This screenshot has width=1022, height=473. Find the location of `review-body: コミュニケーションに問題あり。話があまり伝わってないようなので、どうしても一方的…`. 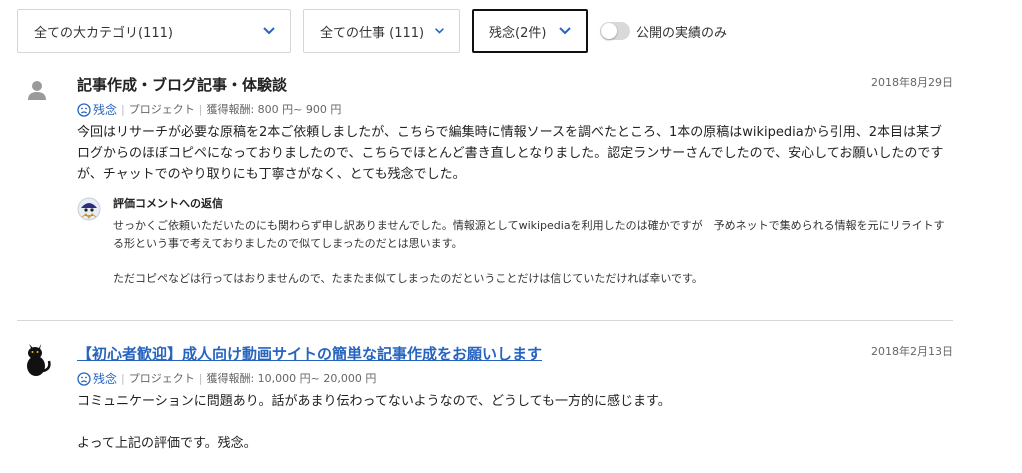

review-body: コミュニケーションに問題あり。話があまり伝わってないようなので、どうしても一方的… is located at coordinates (515, 422).